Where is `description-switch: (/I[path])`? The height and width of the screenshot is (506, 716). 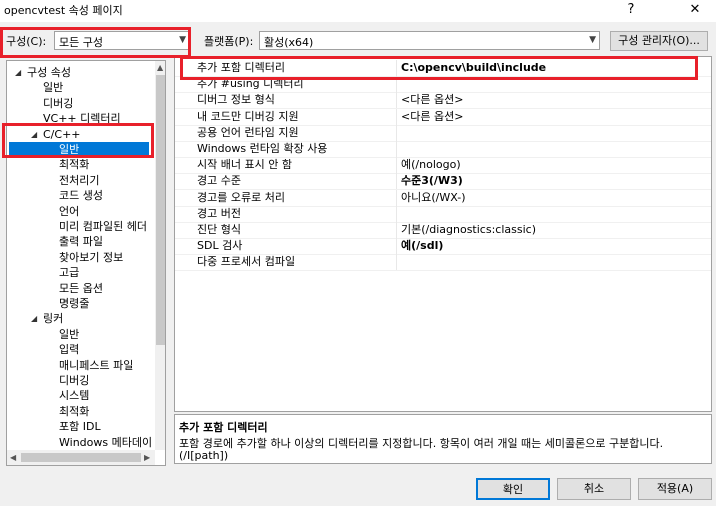
description-switch: (/I[path]) is located at coordinates (204, 455).